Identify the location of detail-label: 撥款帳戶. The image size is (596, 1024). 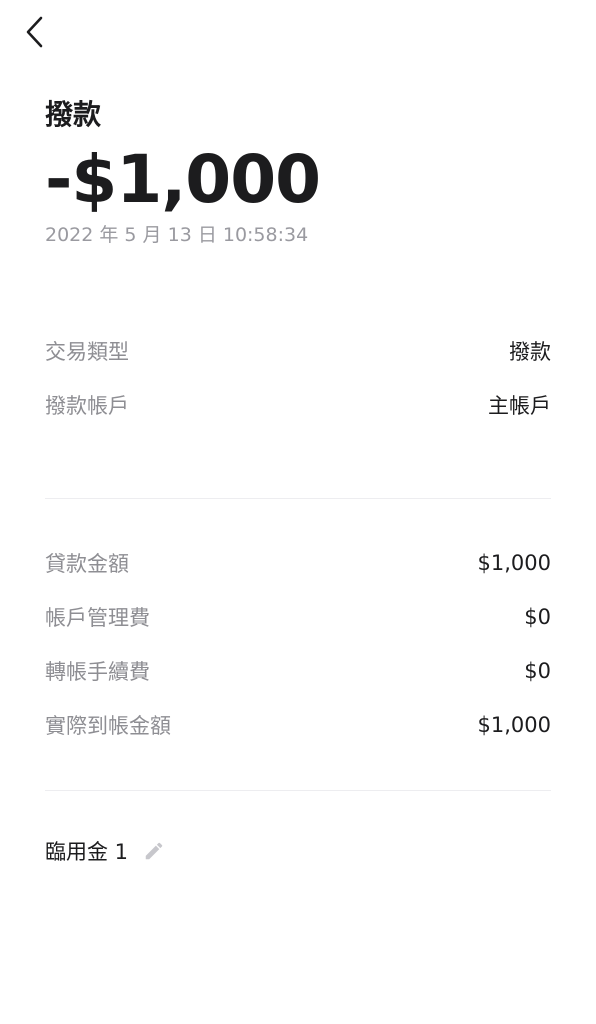
(87, 406).